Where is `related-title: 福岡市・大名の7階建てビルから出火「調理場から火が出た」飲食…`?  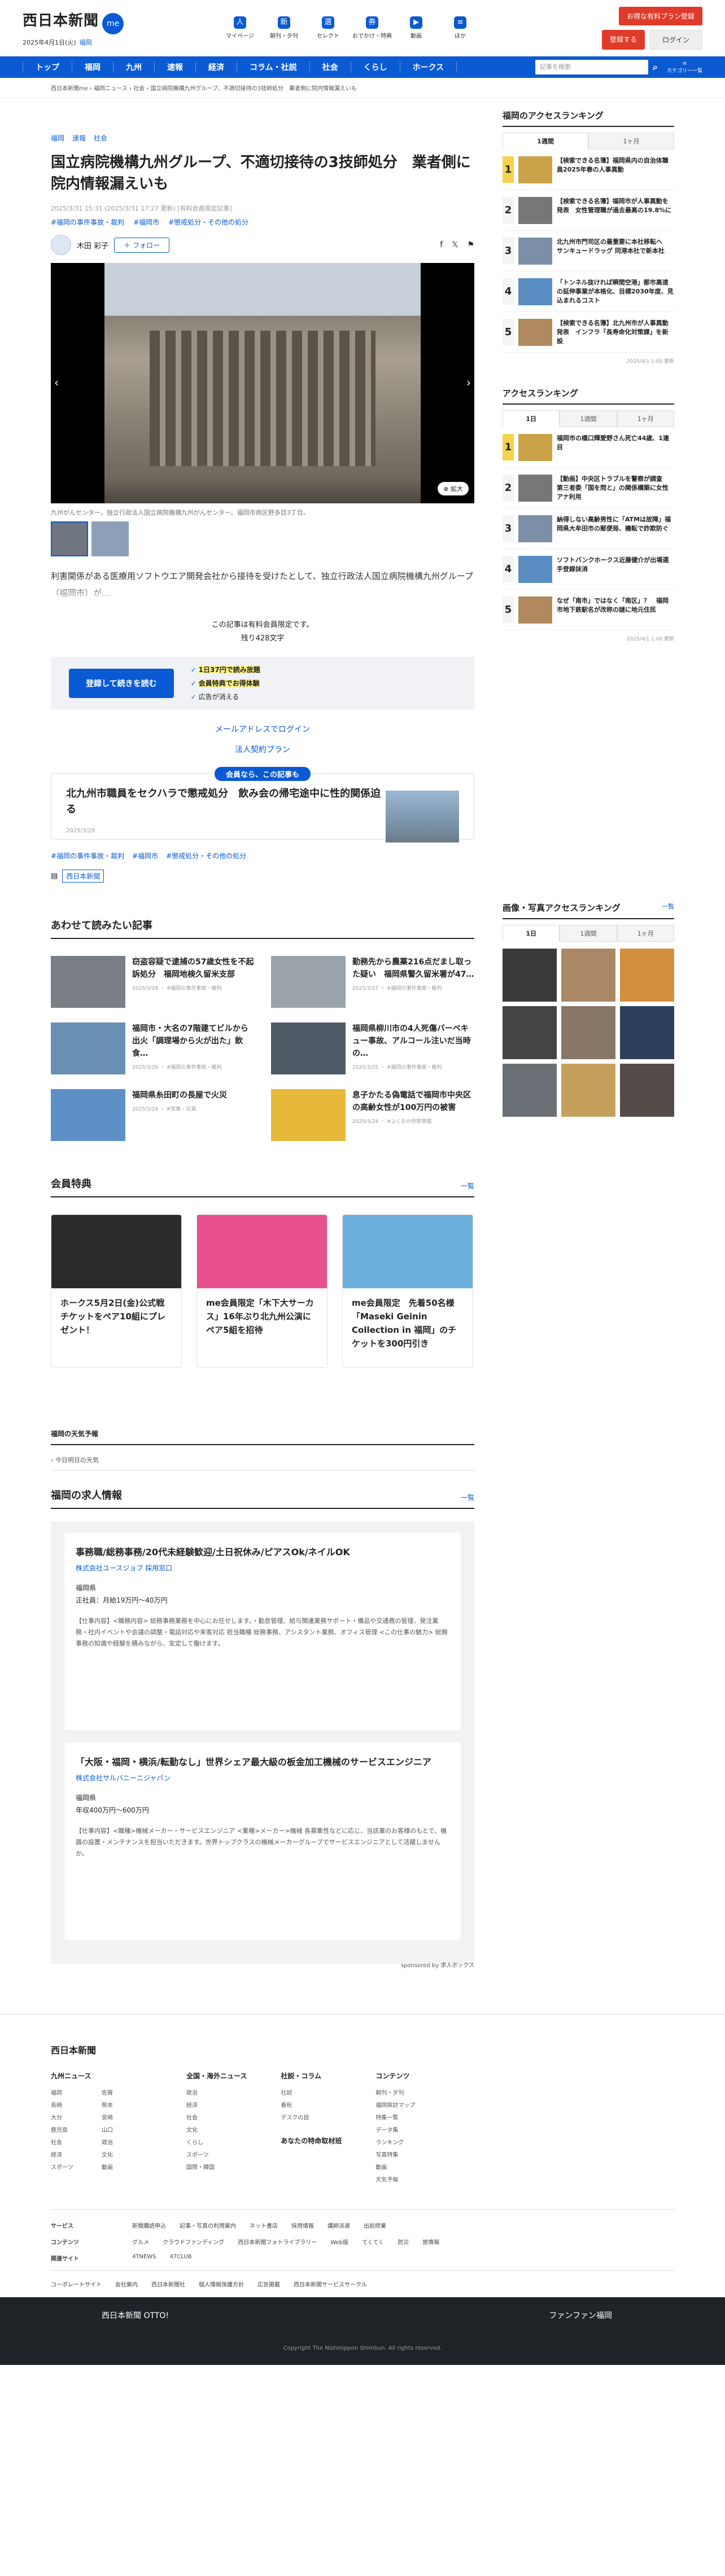 related-title: 福岡市・大名の7階建てビルから出火「調理場から火が出た」飲食… is located at coordinates (193, 1041).